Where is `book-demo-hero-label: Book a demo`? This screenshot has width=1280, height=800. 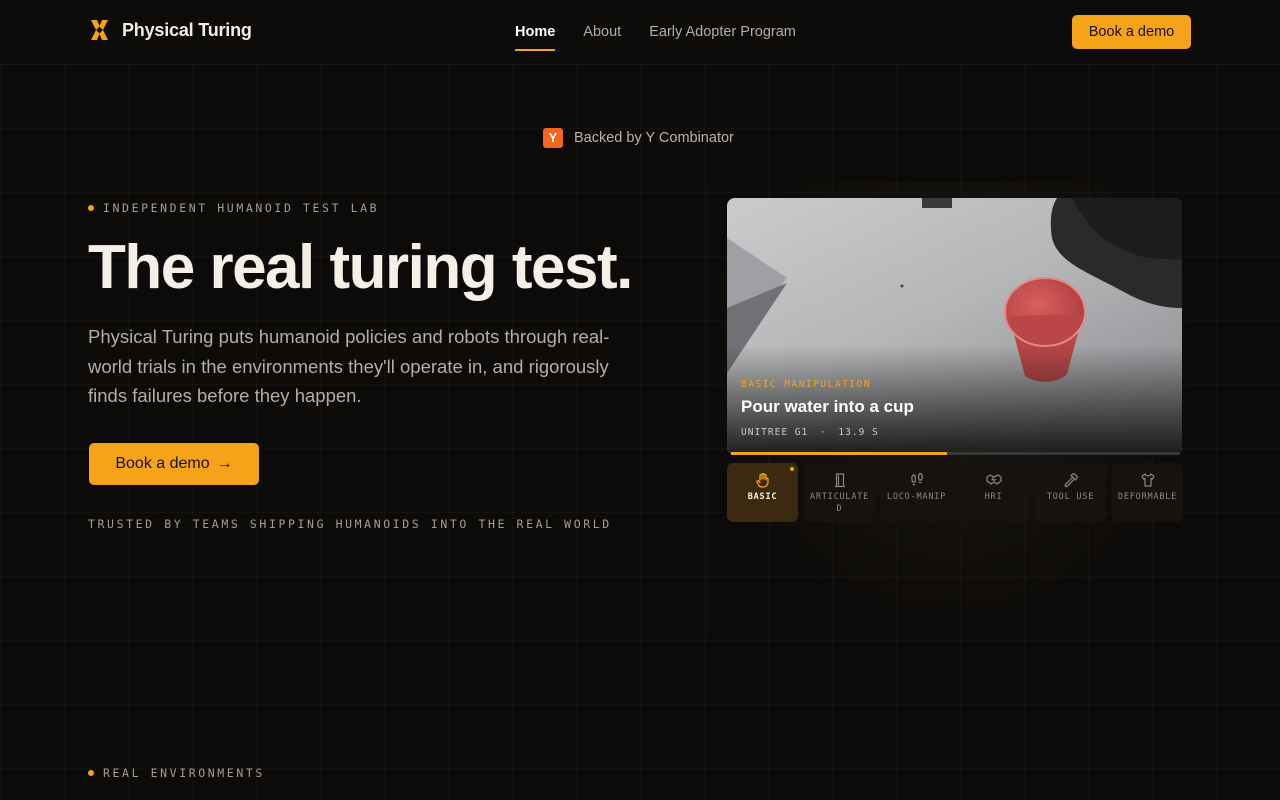
book-demo-hero-label: Book a demo is located at coordinates (162, 463).